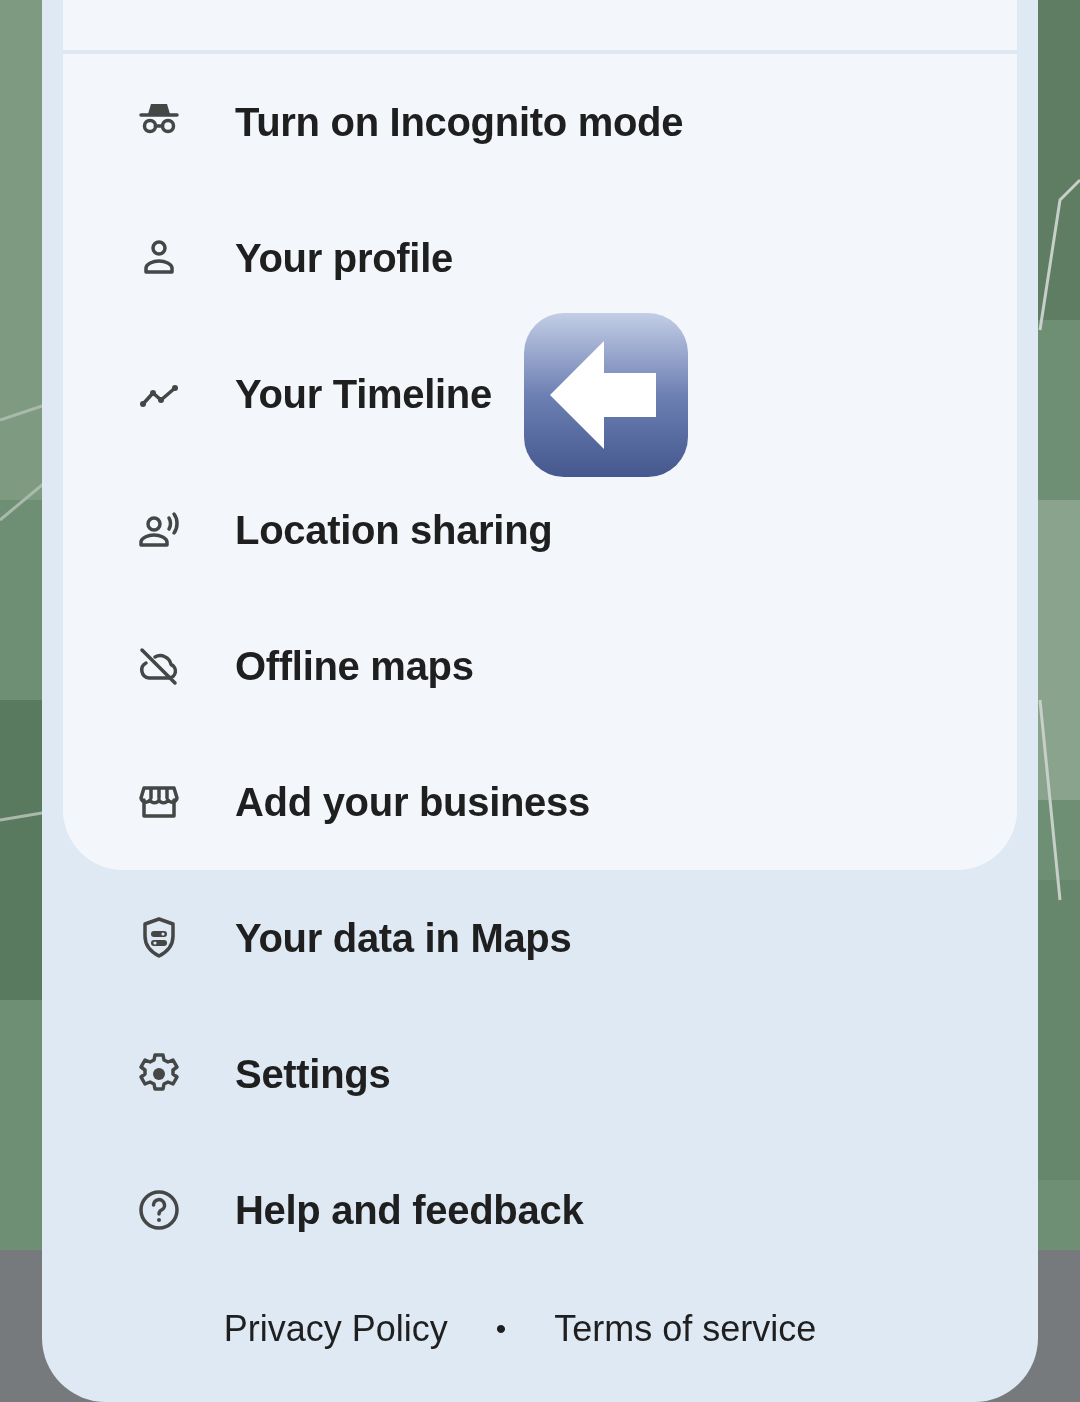  What do you see at coordinates (540, 802) in the screenshot?
I see `menu-item: Add your business` at bounding box center [540, 802].